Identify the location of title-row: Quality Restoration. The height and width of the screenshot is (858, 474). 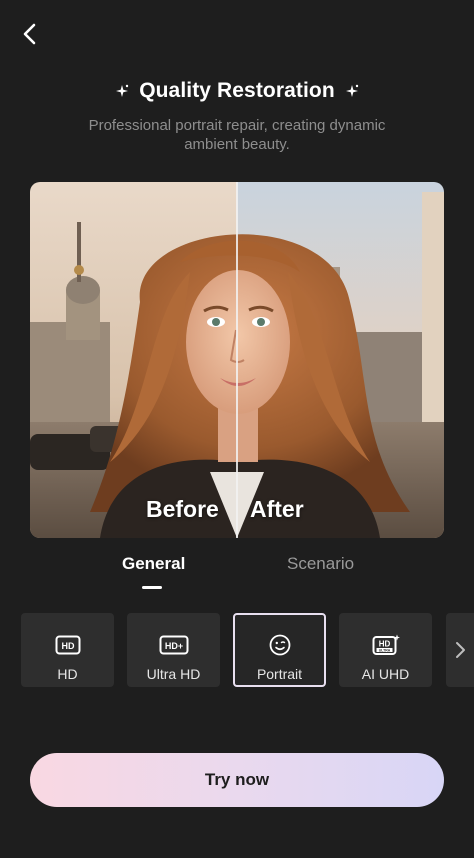
(237, 91).